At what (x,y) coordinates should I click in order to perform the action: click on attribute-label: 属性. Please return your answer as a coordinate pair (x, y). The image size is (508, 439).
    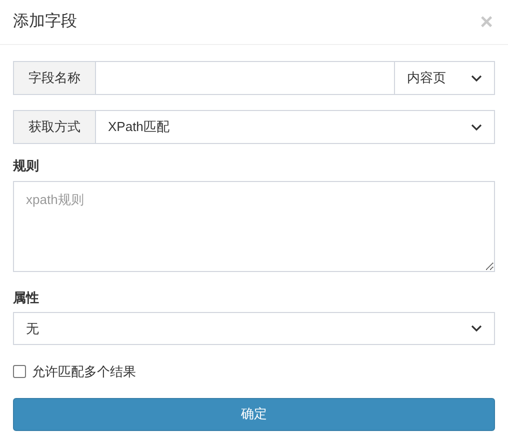
    Looking at the image, I should click on (26, 297).